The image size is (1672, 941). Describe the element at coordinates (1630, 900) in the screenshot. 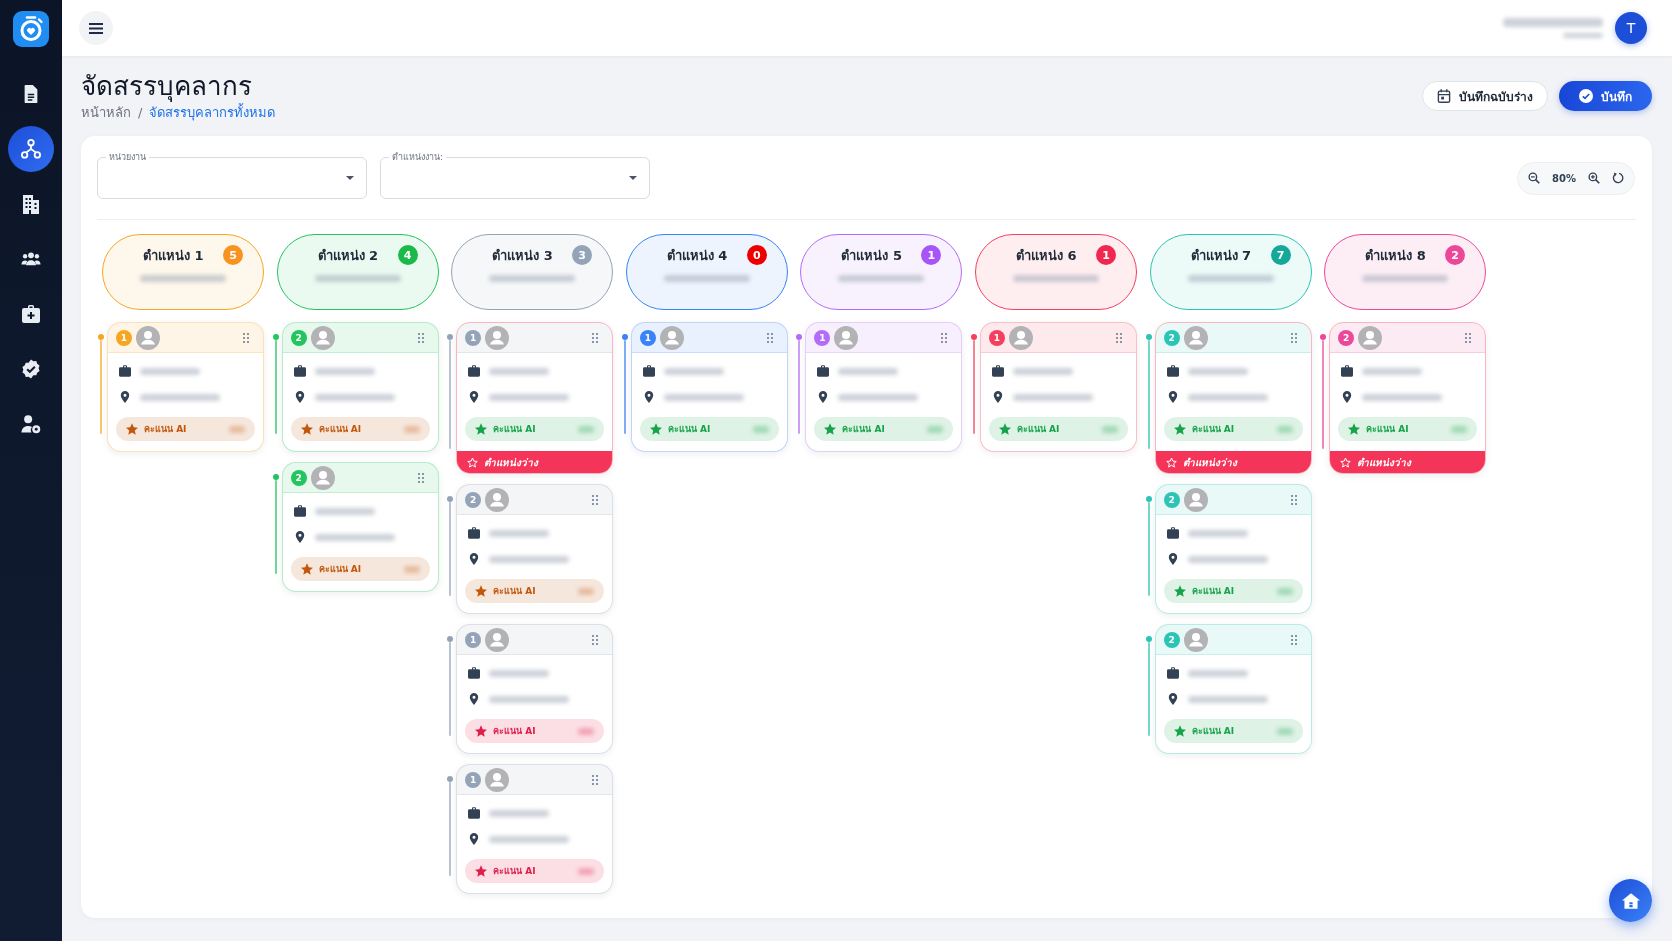

I see `home-icon` at that location.